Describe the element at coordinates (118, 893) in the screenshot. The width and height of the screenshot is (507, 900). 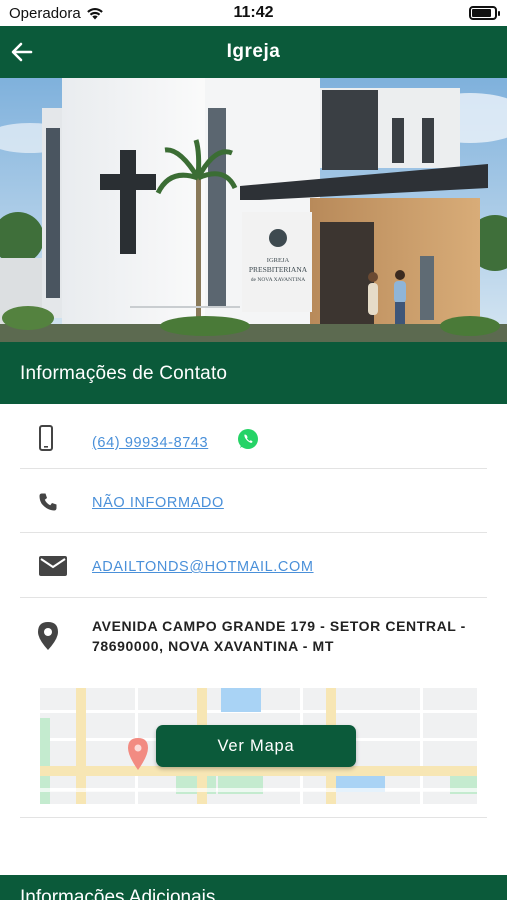
I see `additional-info-title: Informações Adicionais` at that location.